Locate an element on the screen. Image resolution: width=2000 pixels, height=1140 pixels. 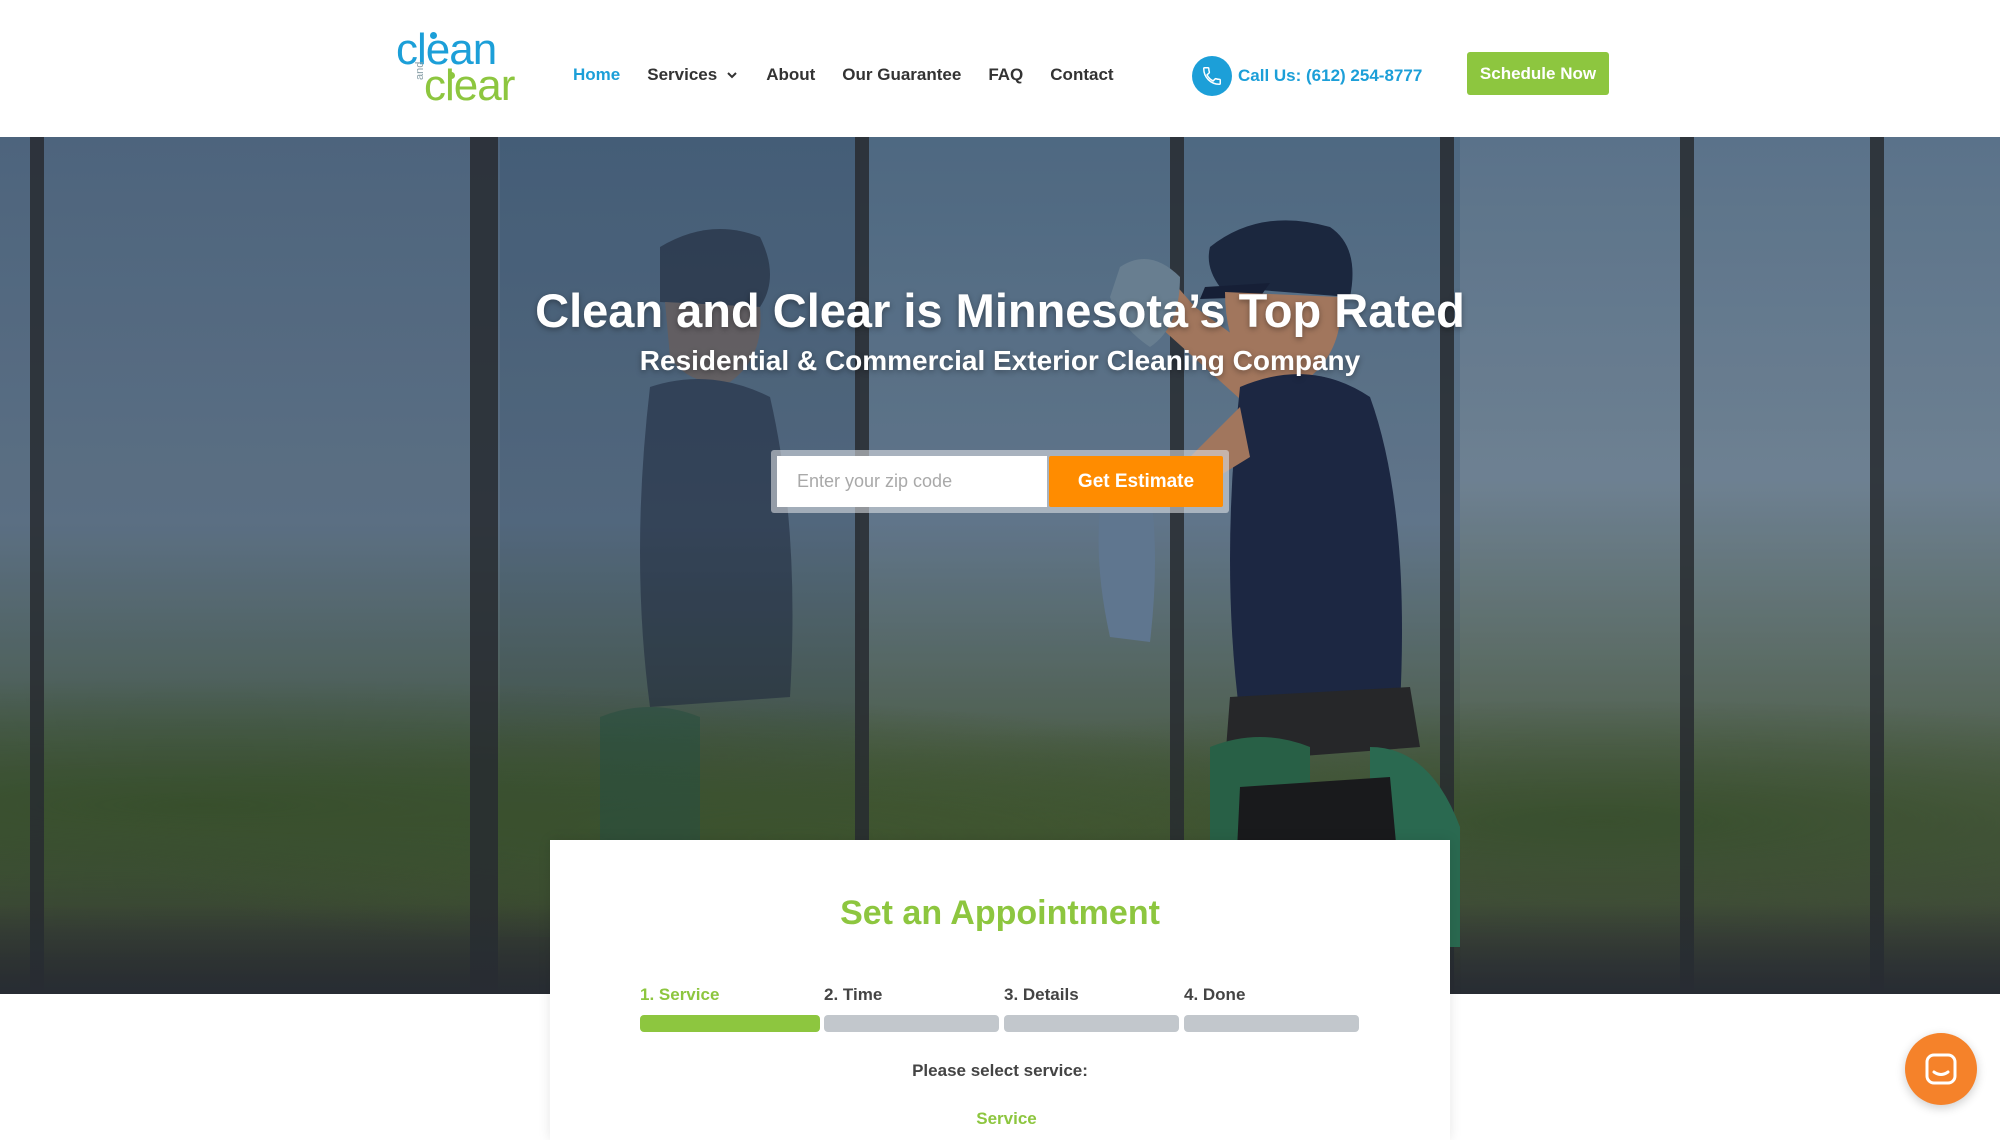
chat-launcher-button is located at coordinates (1941, 1069).